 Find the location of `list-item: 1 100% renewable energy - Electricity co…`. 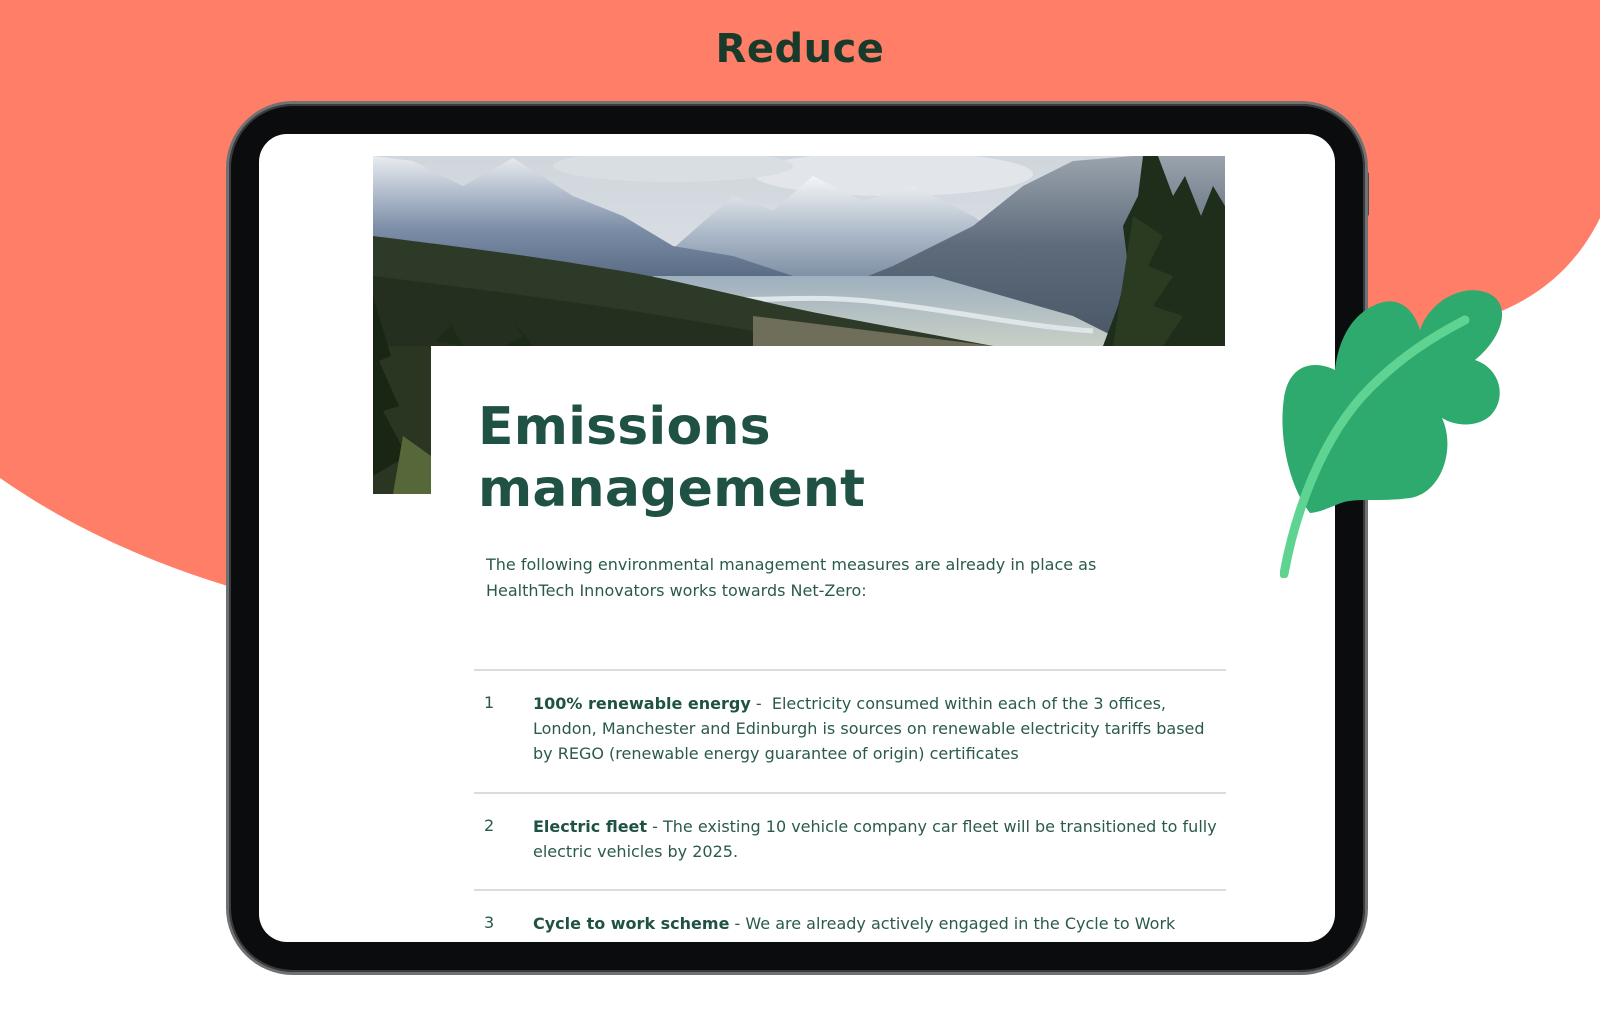

list-item: 1 100% renewable energy - Electricity co… is located at coordinates (850, 730).